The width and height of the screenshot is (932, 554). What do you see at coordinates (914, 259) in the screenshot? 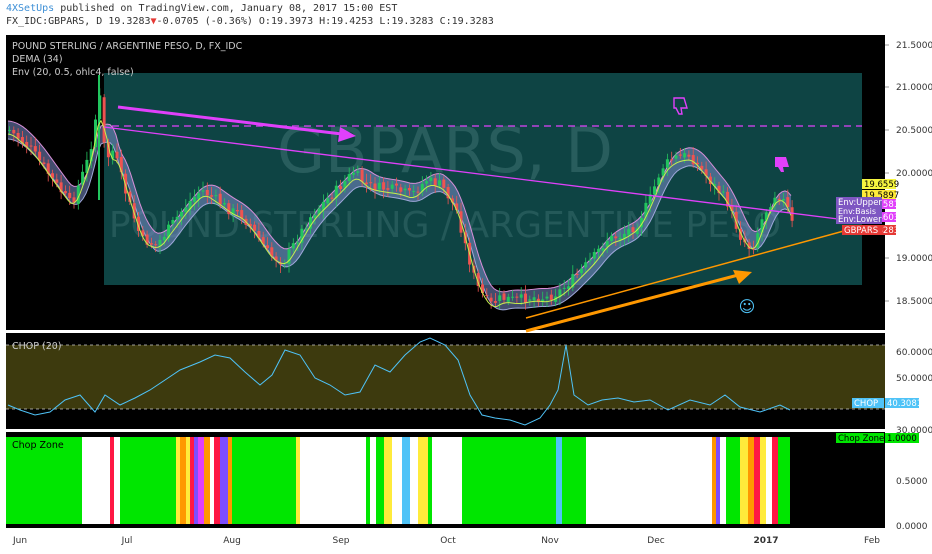
I see `price-axis-tick: 19.0000` at bounding box center [914, 259].